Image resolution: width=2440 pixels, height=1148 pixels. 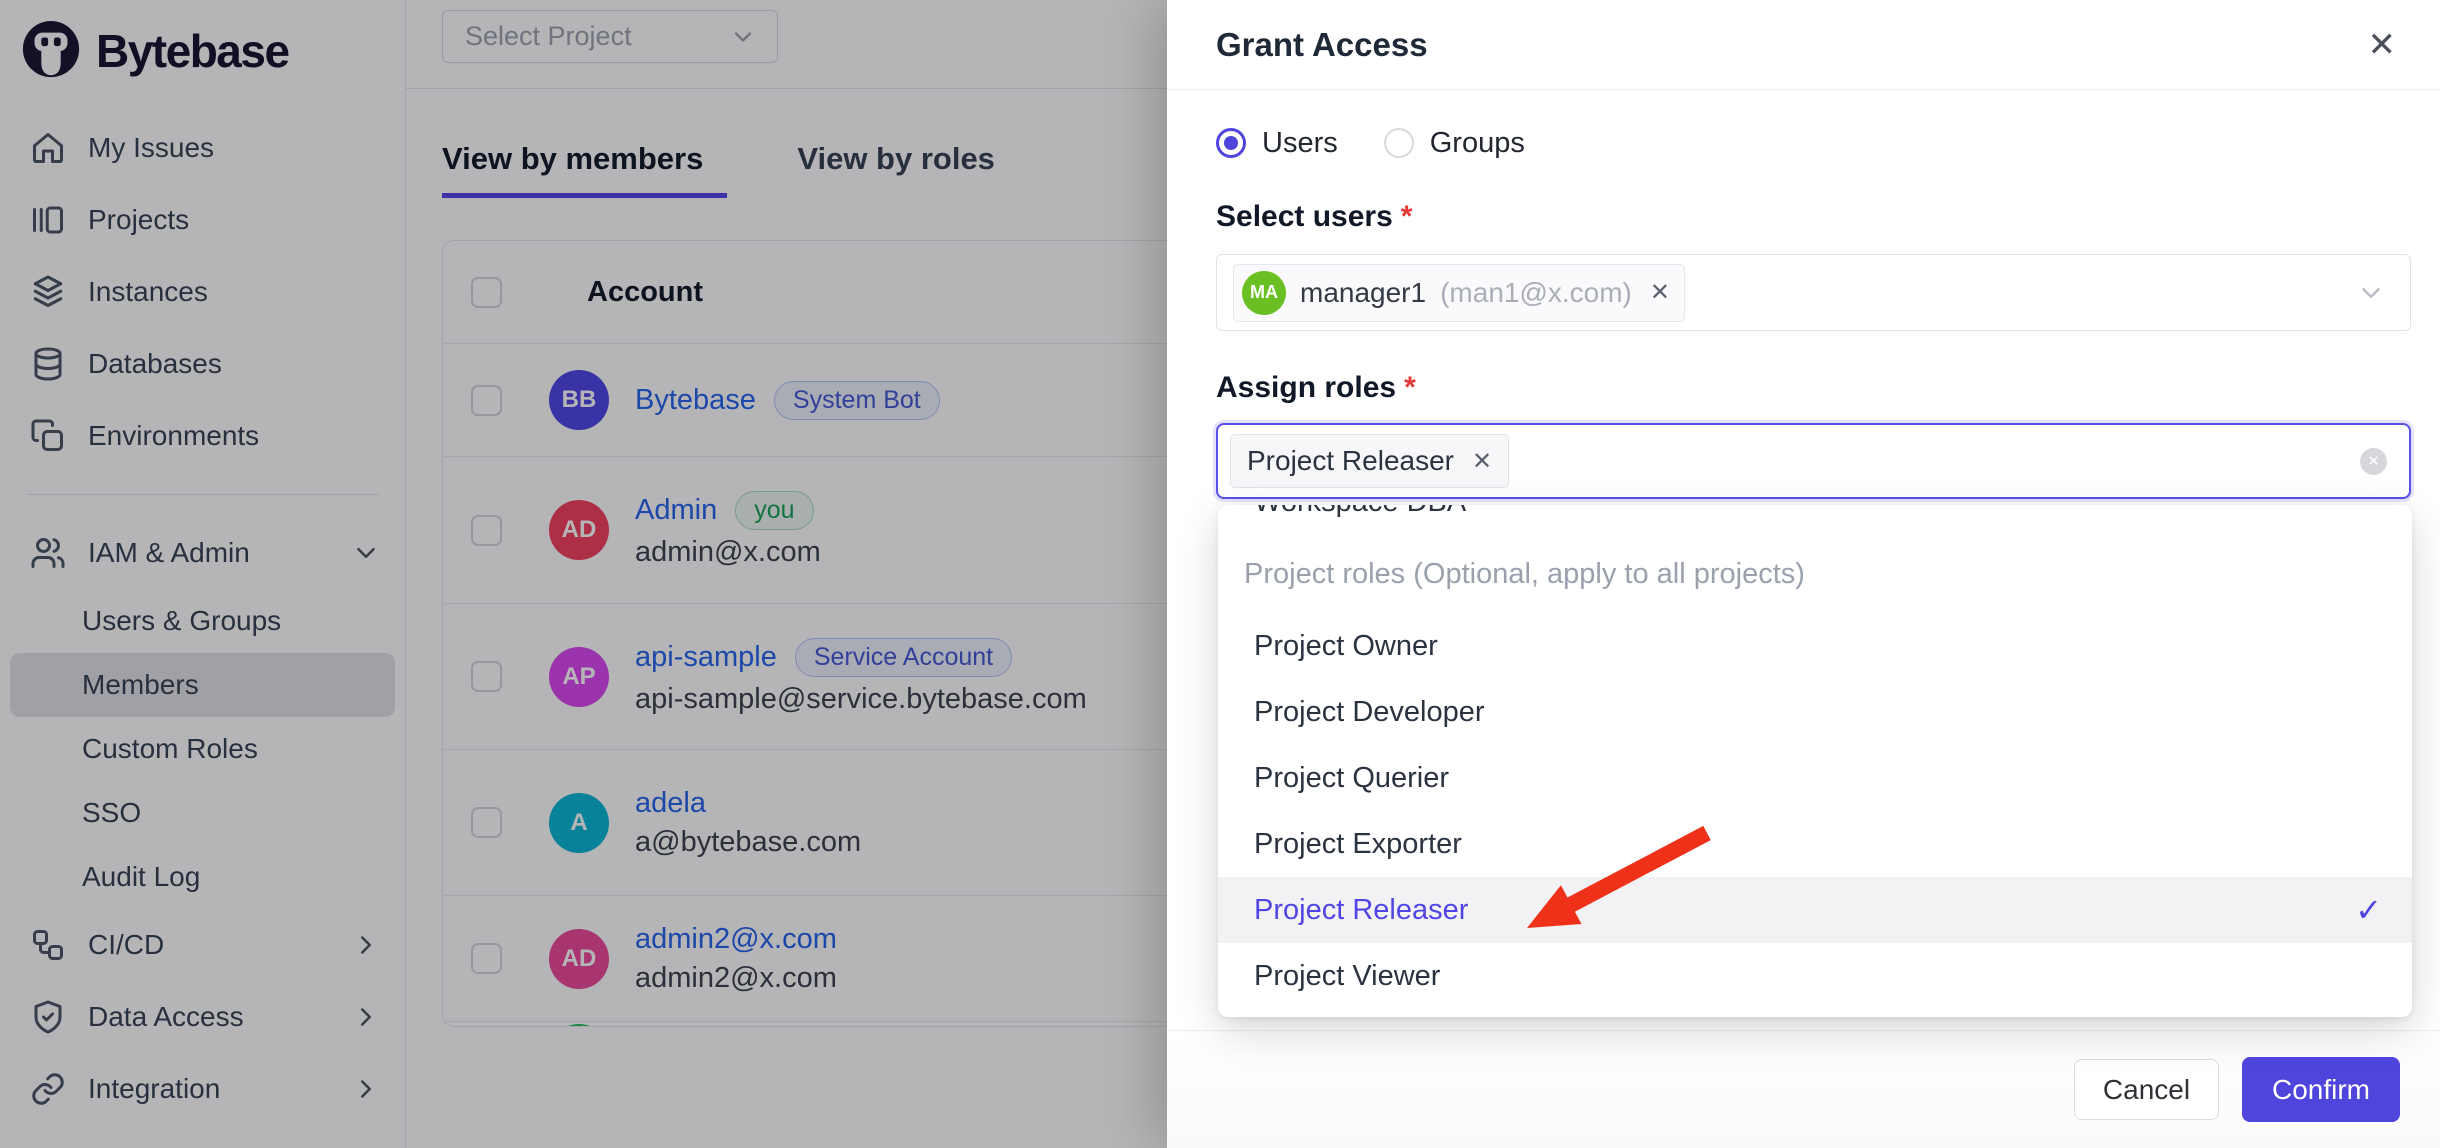 I want to click on radio-users: Users, so click(x=1277, y=143).